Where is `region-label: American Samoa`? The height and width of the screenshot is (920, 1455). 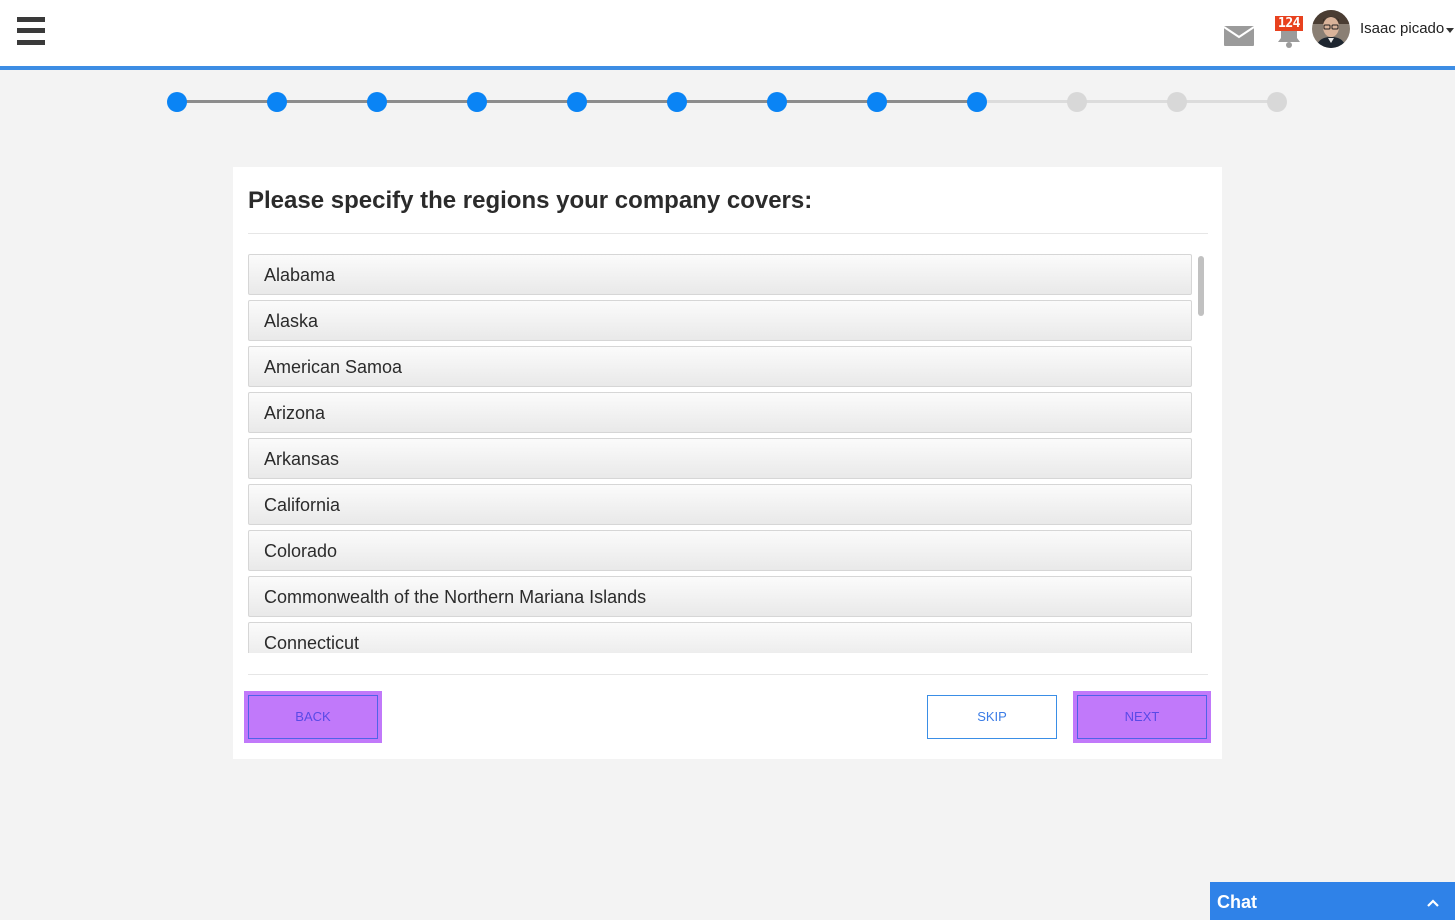 region-label: American Samoa is located at coordinates (333, 367).